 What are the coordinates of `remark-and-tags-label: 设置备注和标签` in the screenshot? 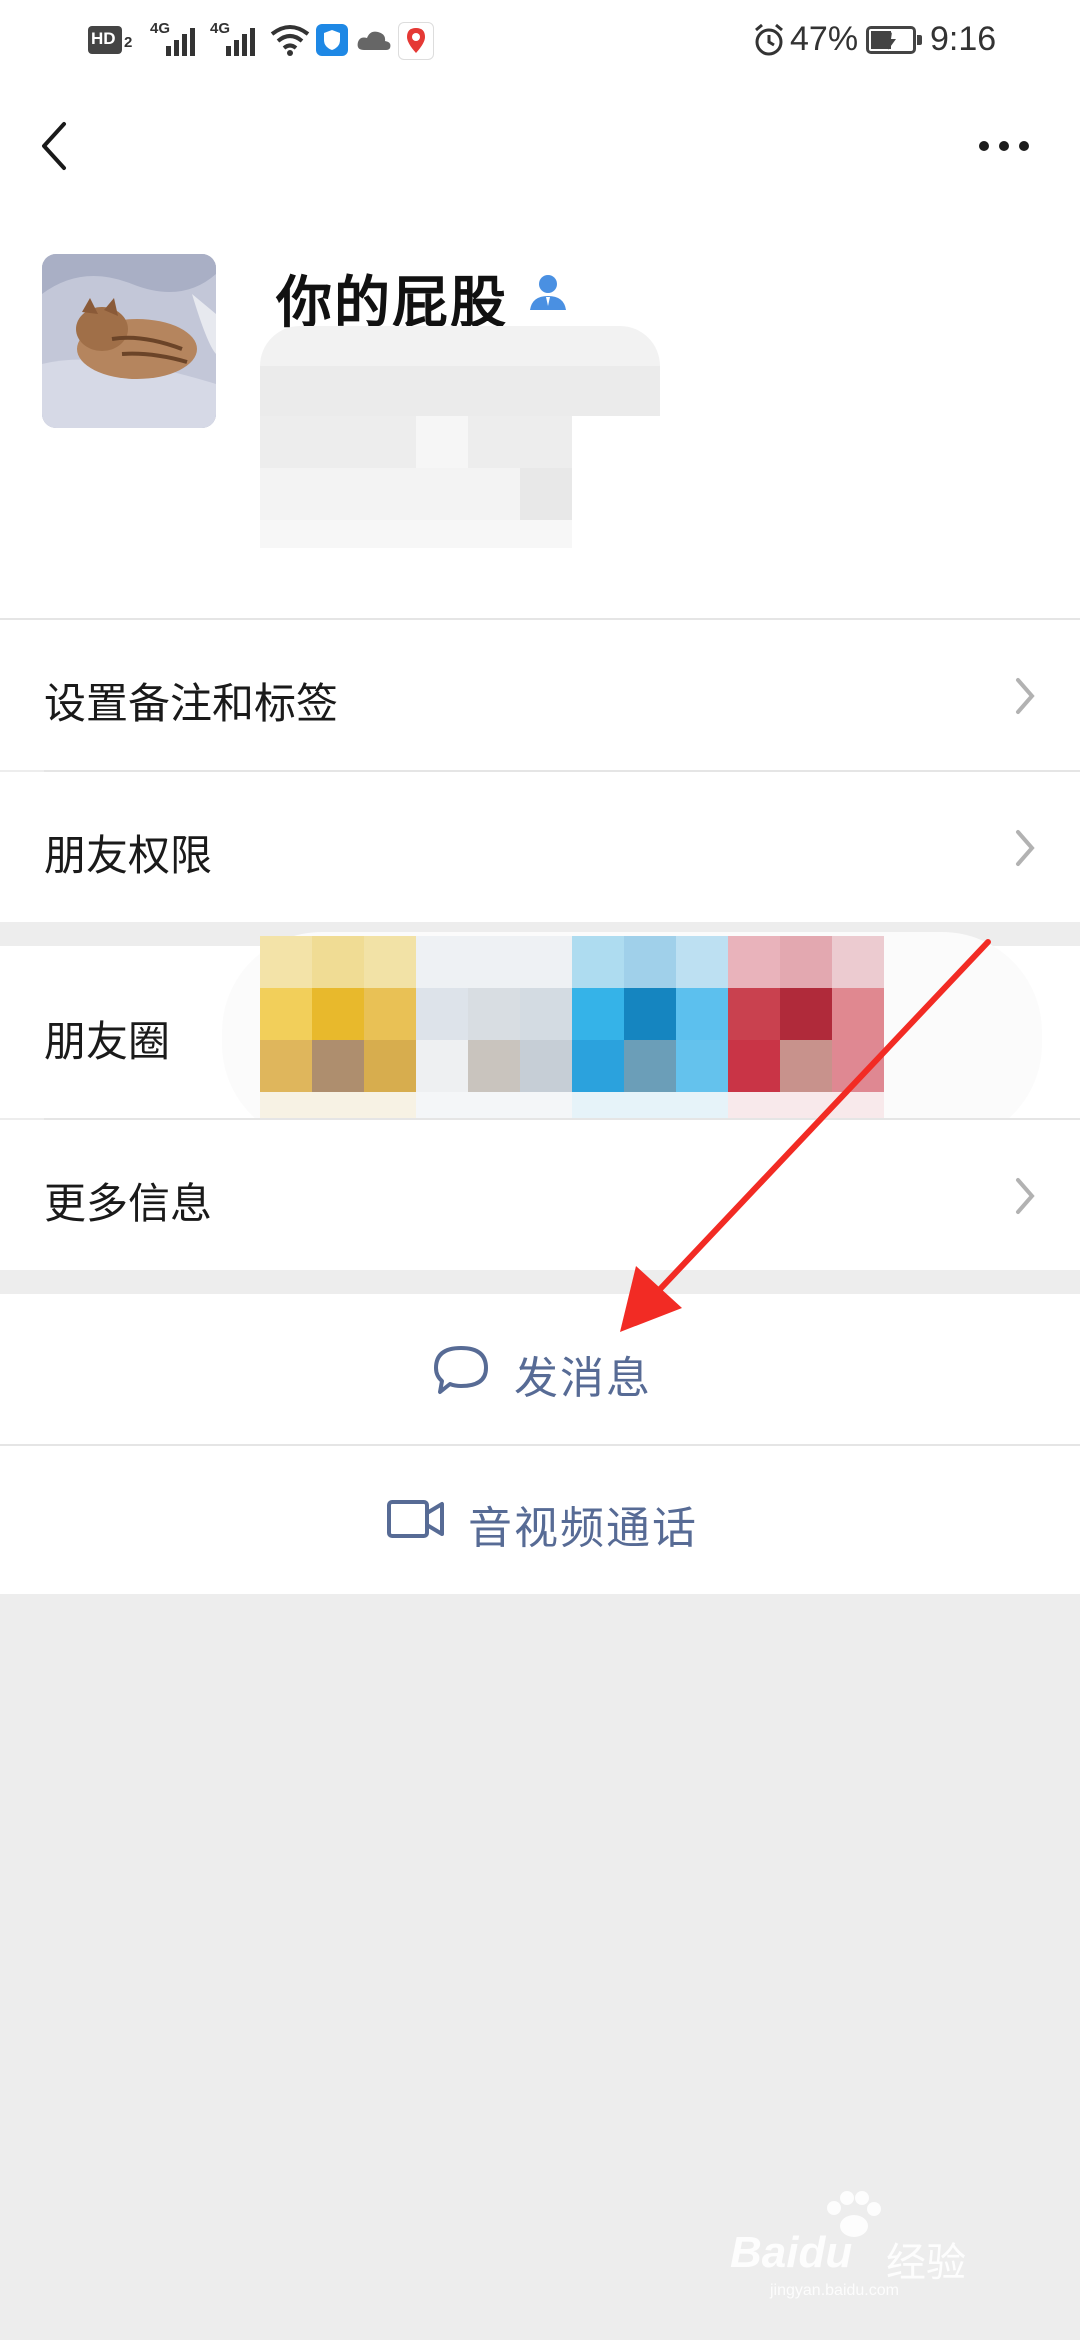 It's located at (191, 703).